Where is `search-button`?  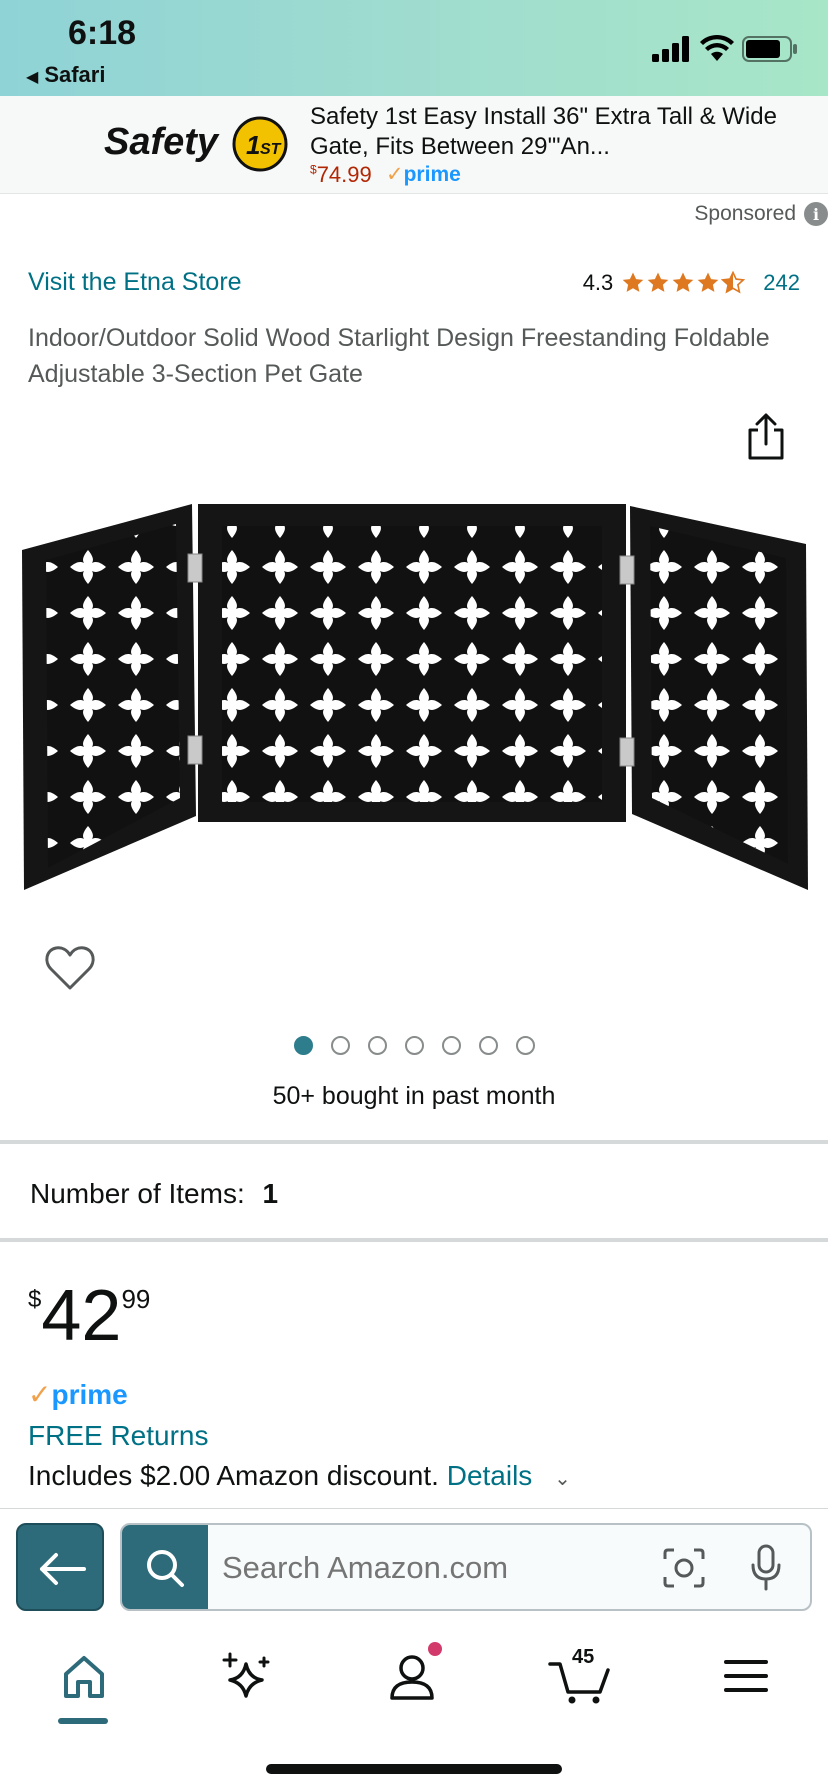 search-button is located at coordinates (165, 1567).